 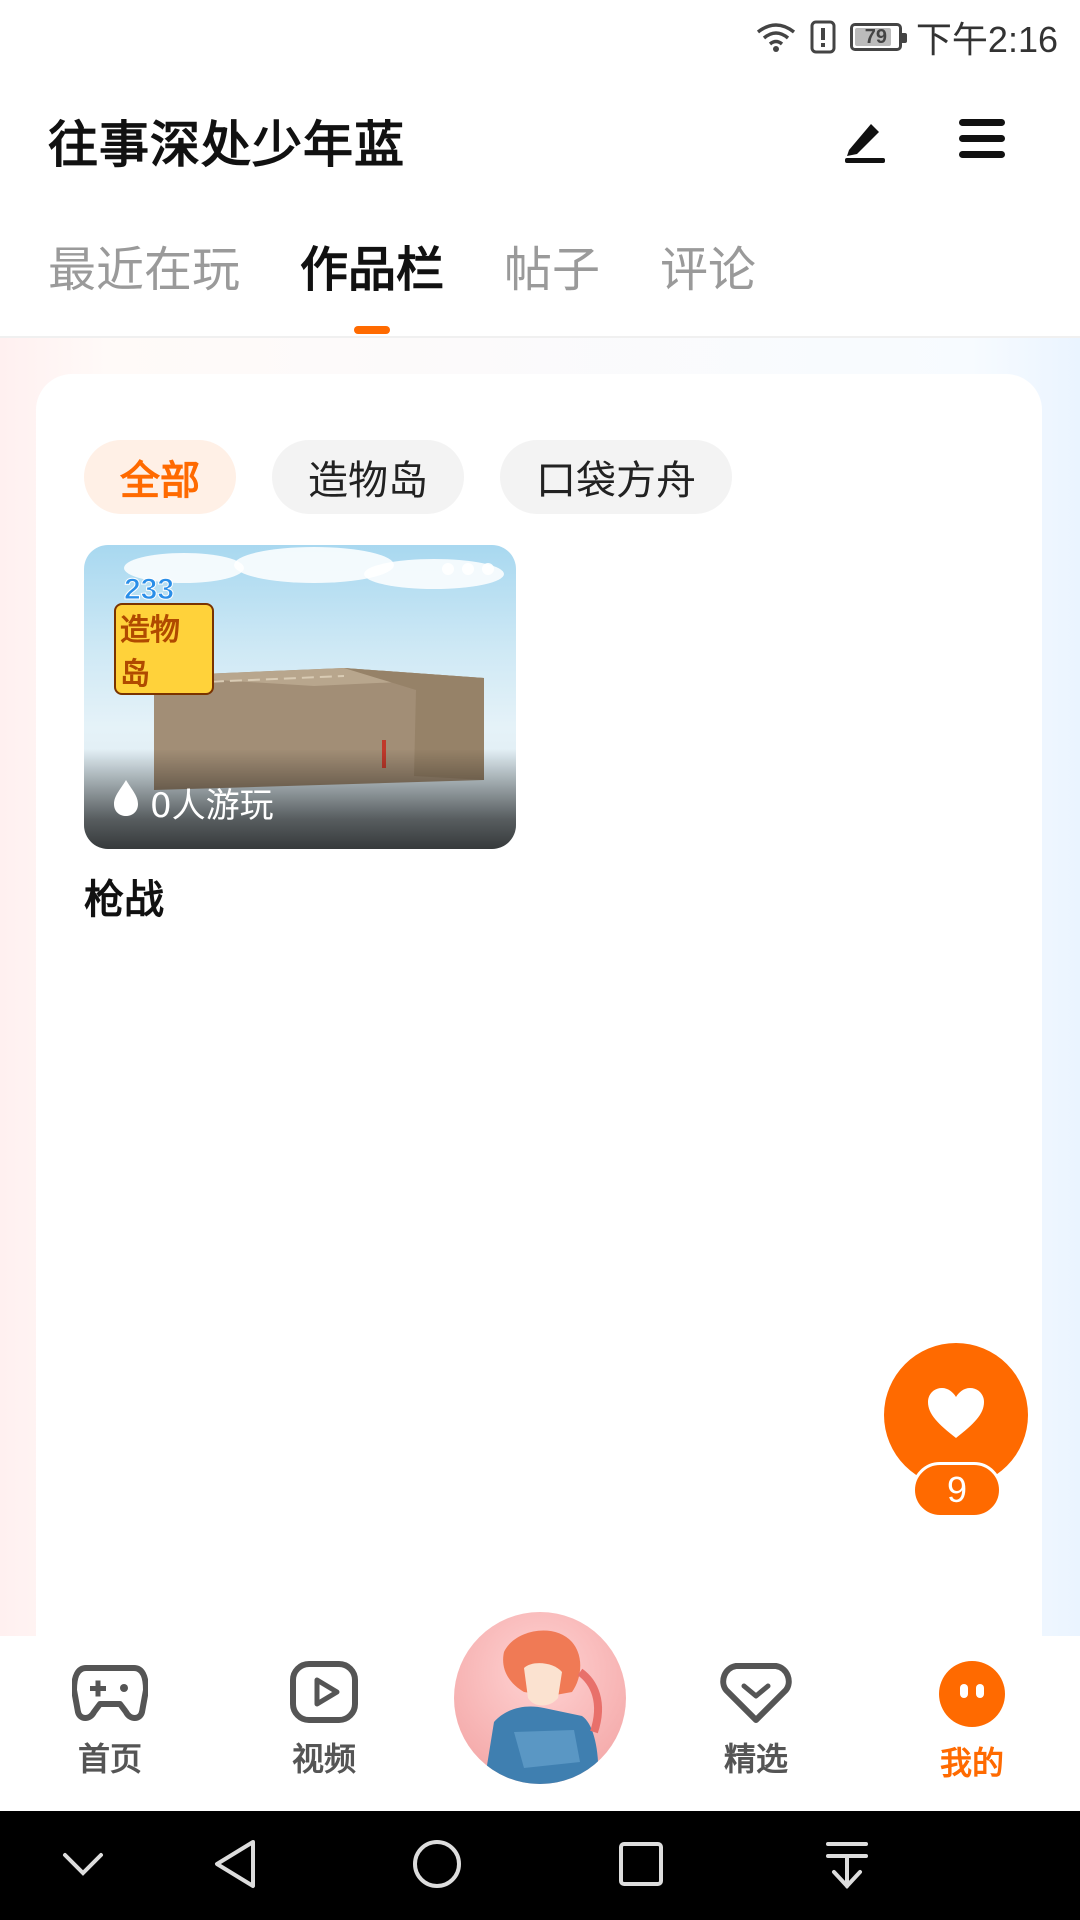 I want to click on tab-works: 作品栏, so click(x=372, y=282).